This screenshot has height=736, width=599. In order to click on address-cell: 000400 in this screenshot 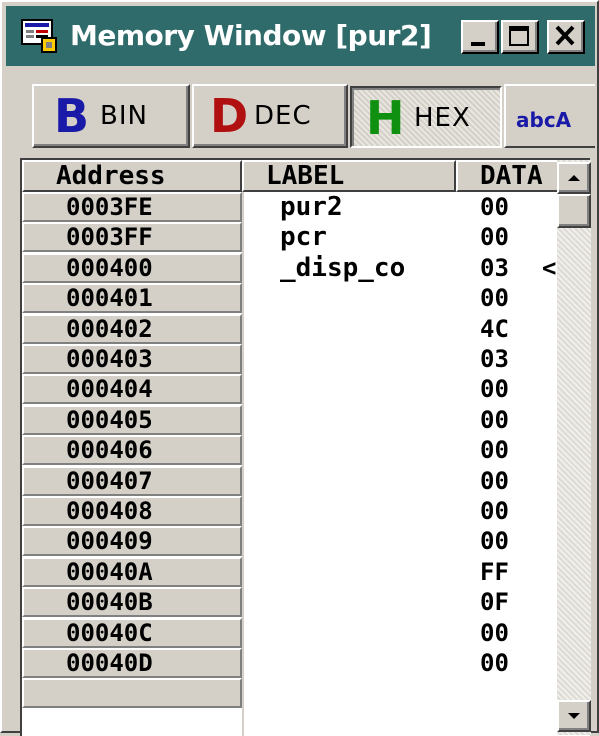, I will do `click(132, 267)`.